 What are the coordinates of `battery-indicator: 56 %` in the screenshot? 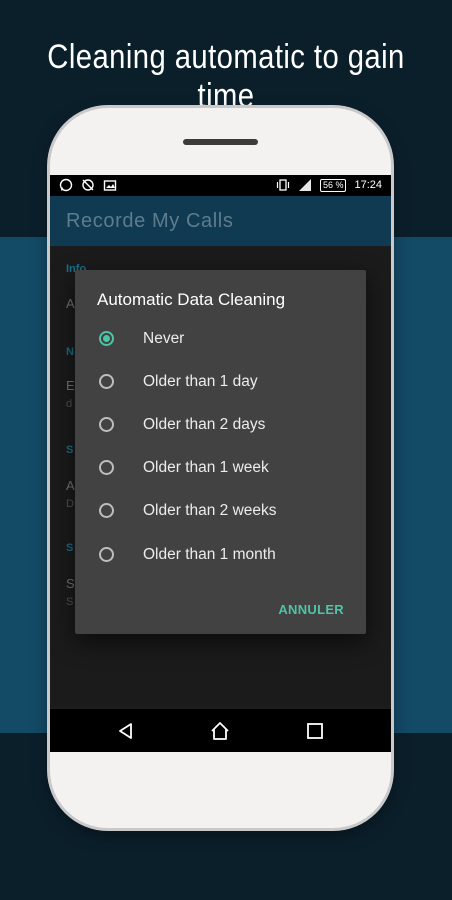 It's located at (333, 185).